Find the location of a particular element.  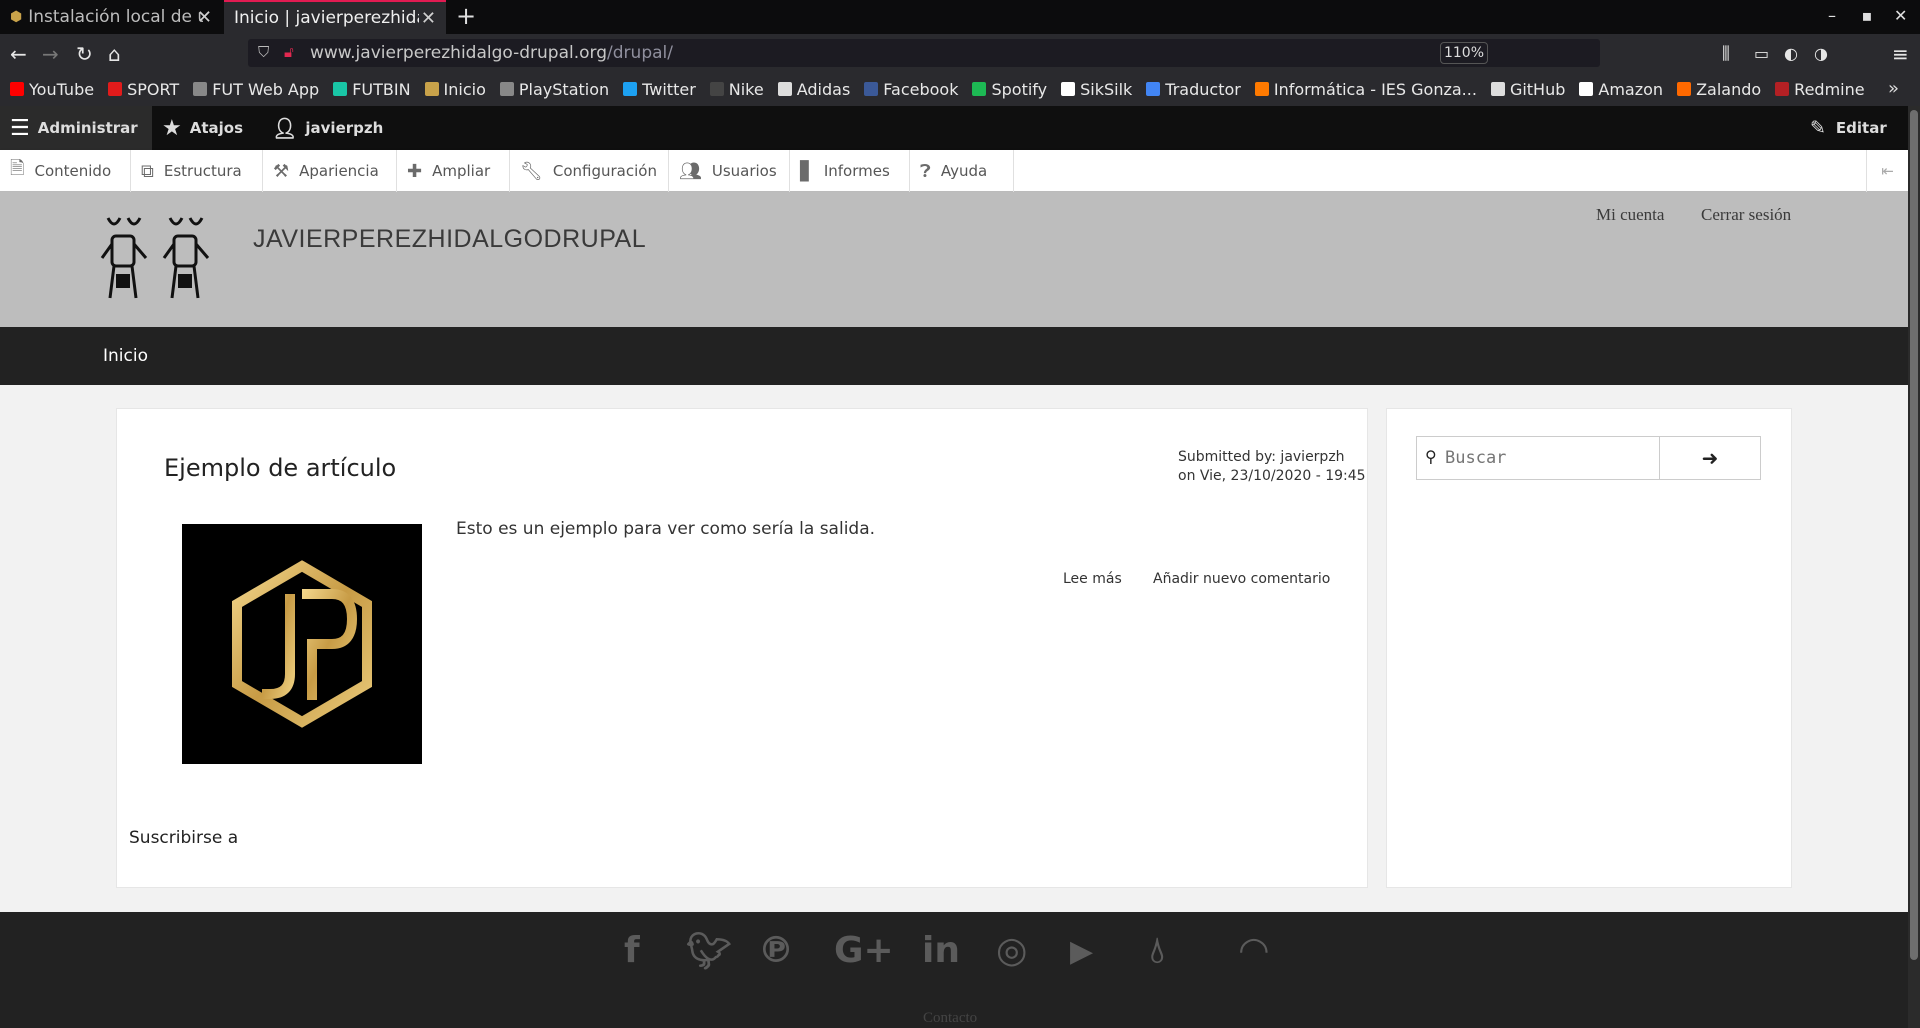

bookmark-sport: SPORT is located at coordinates (143, 89).